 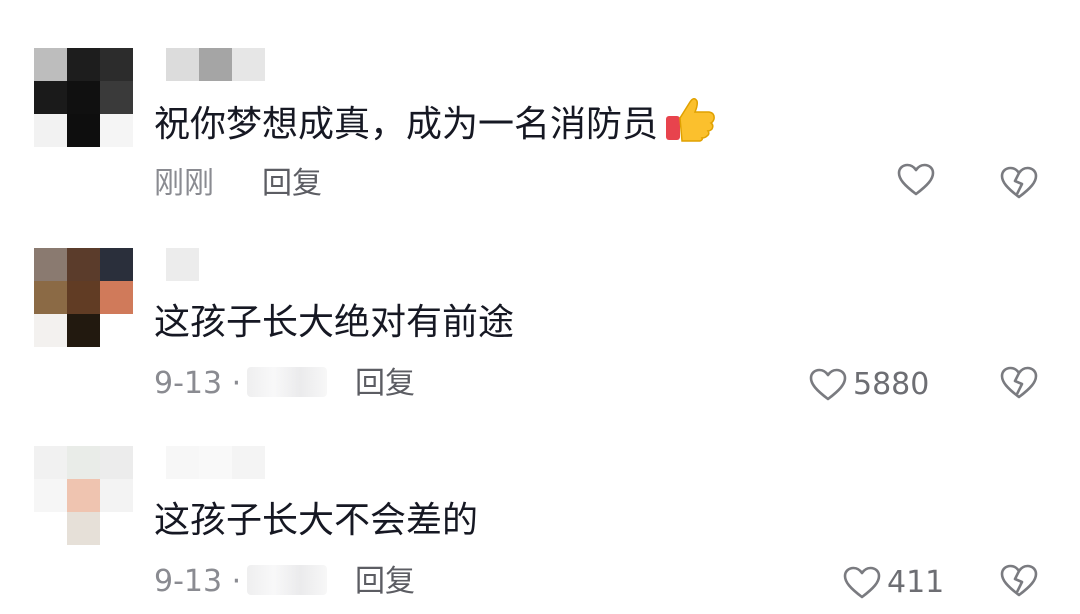 I want to click on like-count: 411, so click(x=916, y=582).